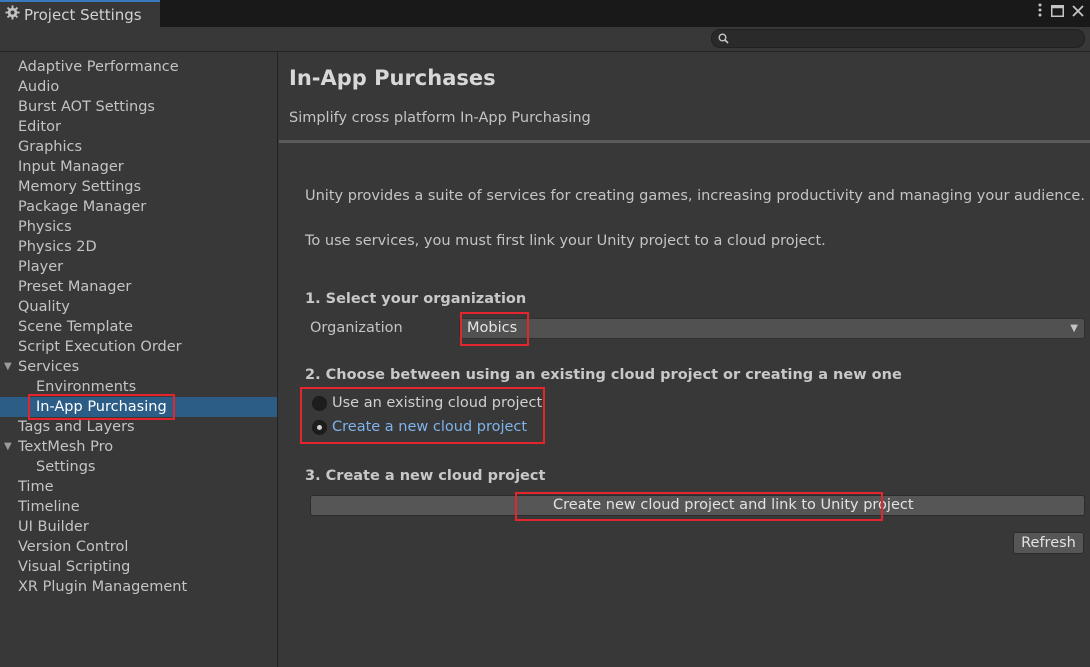 This screenshot has width=1090, height=667. What do you see at coordinates (138, 307) in the screenshot?
I see `sidebar-item-quality: Quality` at bounding box center [138, 307].